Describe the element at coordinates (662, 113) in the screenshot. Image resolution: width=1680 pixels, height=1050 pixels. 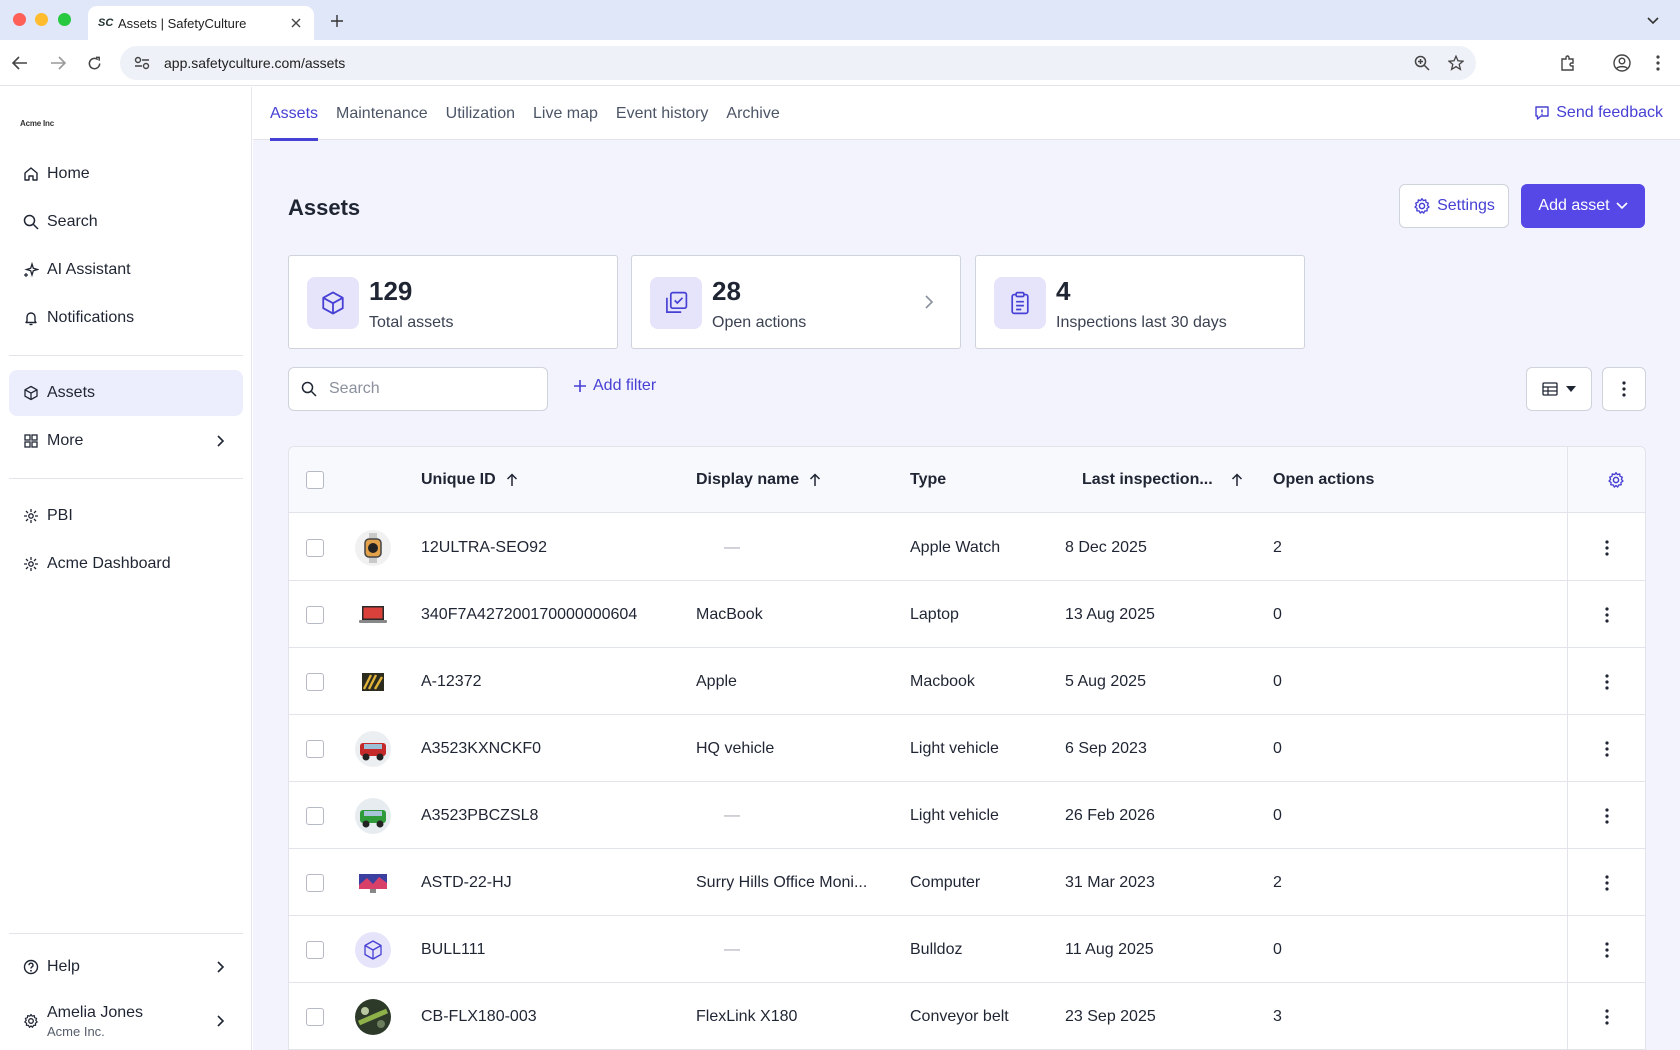
I see `tab-event-history: Event history` at that location.